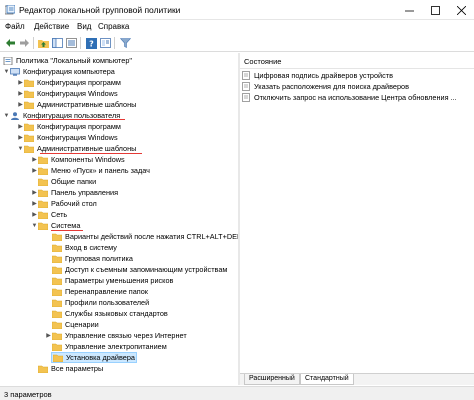 This screenshot has width=474, height=400. I want to click on tree-item-uc-programs: ▶ Конфигурация программ, so click(69, 126).